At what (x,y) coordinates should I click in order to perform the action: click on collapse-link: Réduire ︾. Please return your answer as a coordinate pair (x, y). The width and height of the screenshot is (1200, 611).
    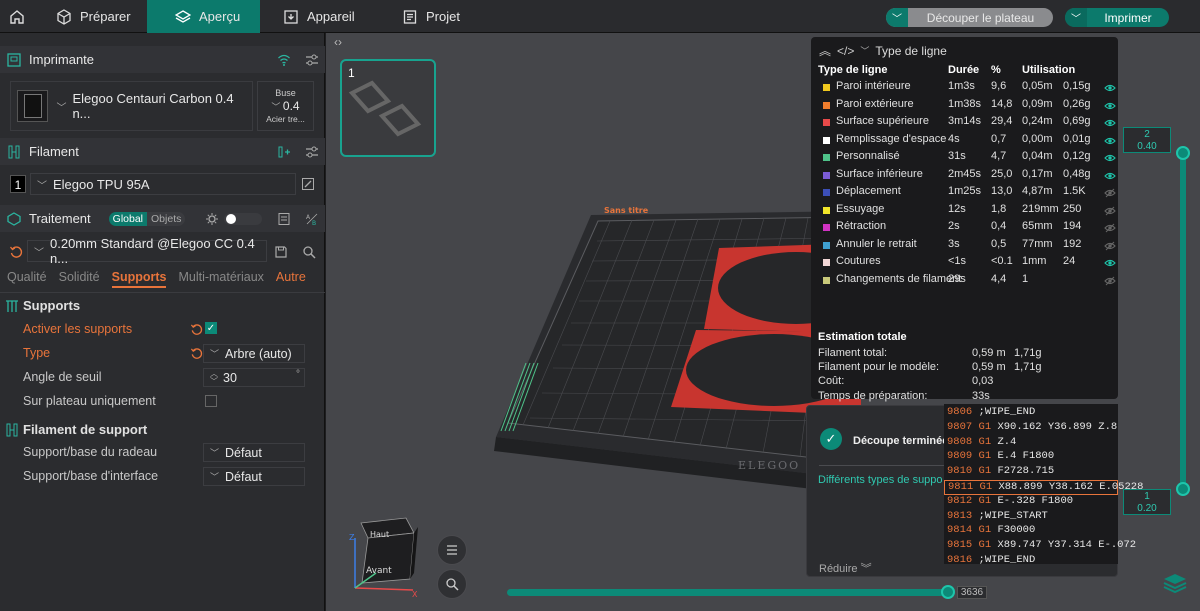
    Looking at the image, I should click on (845, 568).